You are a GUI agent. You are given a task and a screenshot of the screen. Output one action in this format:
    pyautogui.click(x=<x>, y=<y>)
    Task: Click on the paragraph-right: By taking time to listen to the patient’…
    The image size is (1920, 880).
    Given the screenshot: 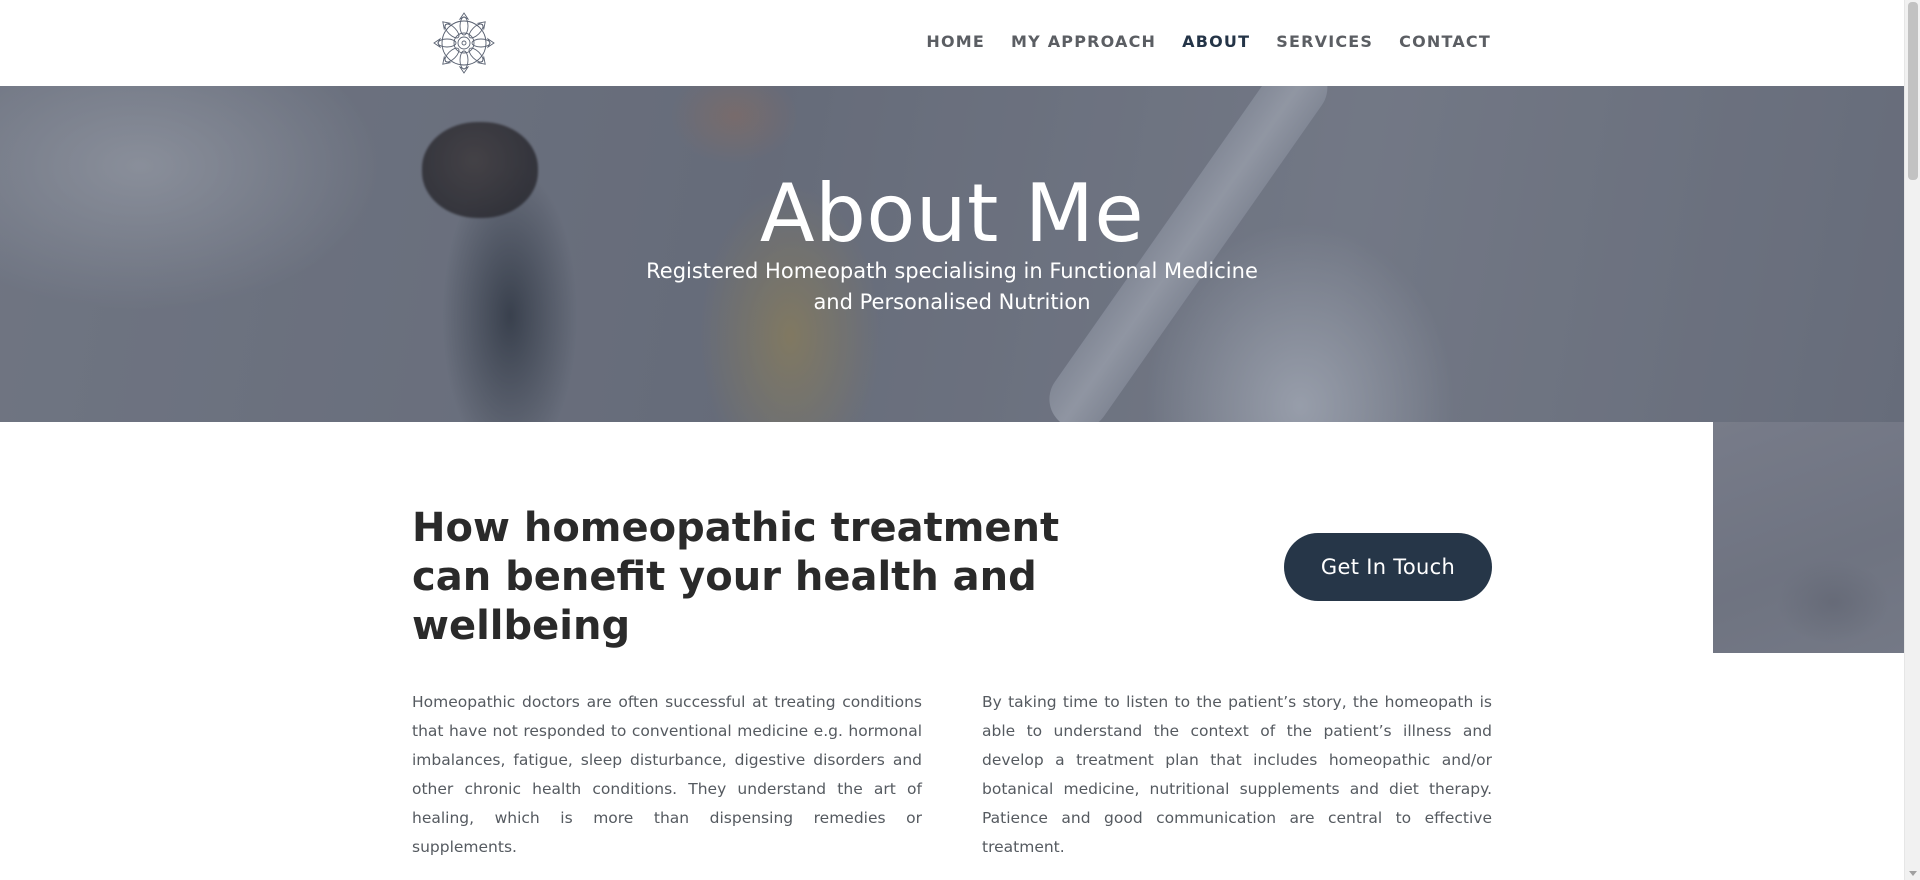 What is the action you would take?
    pyautogui.click(x=1237, y=774)
    